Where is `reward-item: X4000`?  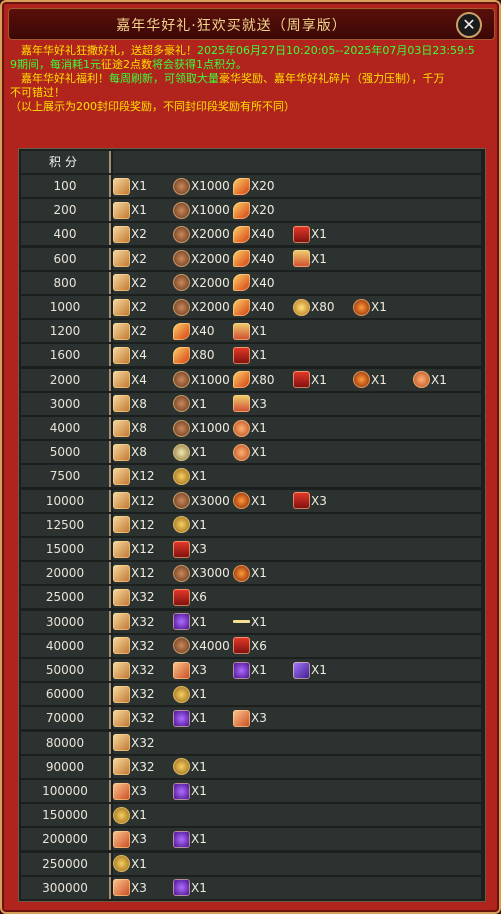 reward-item: X4000 is located at coordinates (201, 646).